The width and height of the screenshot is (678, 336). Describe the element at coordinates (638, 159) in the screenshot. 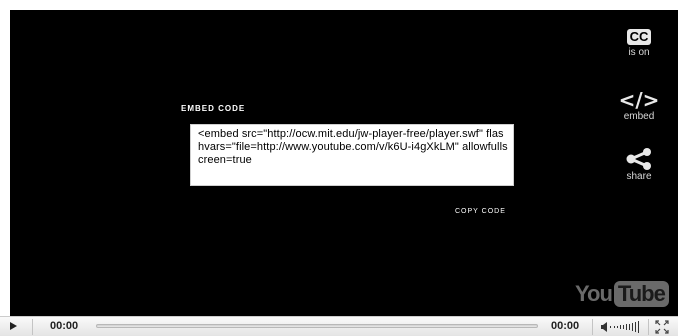

I see `share-icon` at that location.